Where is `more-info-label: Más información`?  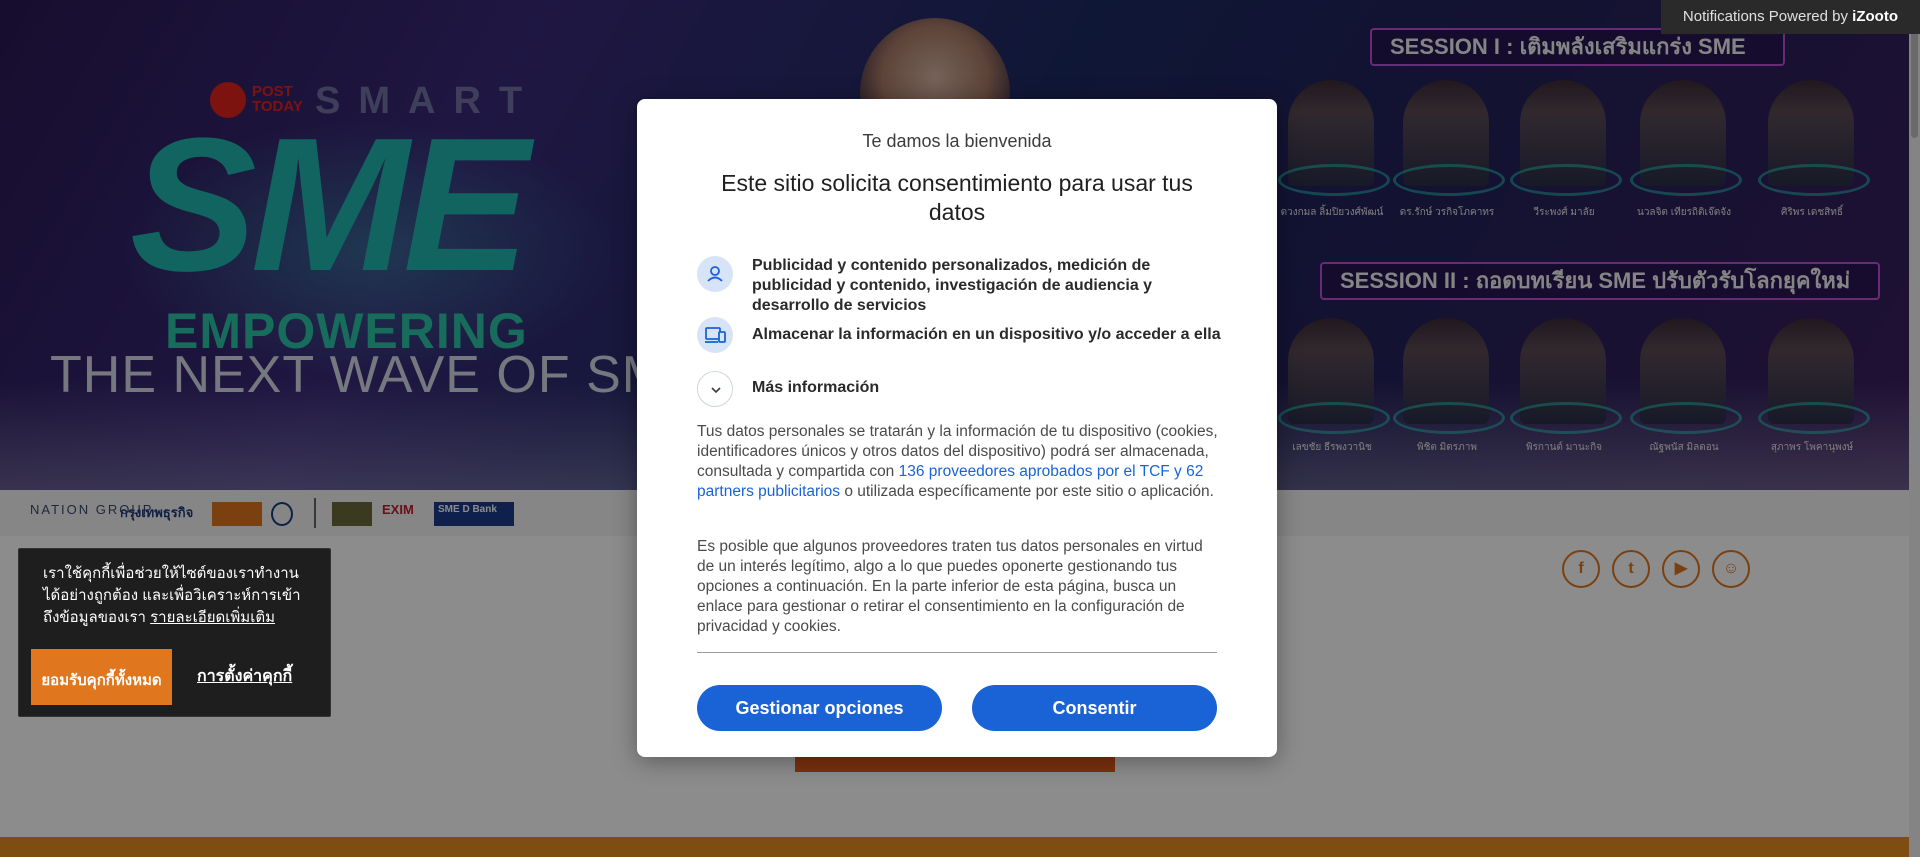 more-info-label: Más información is located at coordinates (815, 388).